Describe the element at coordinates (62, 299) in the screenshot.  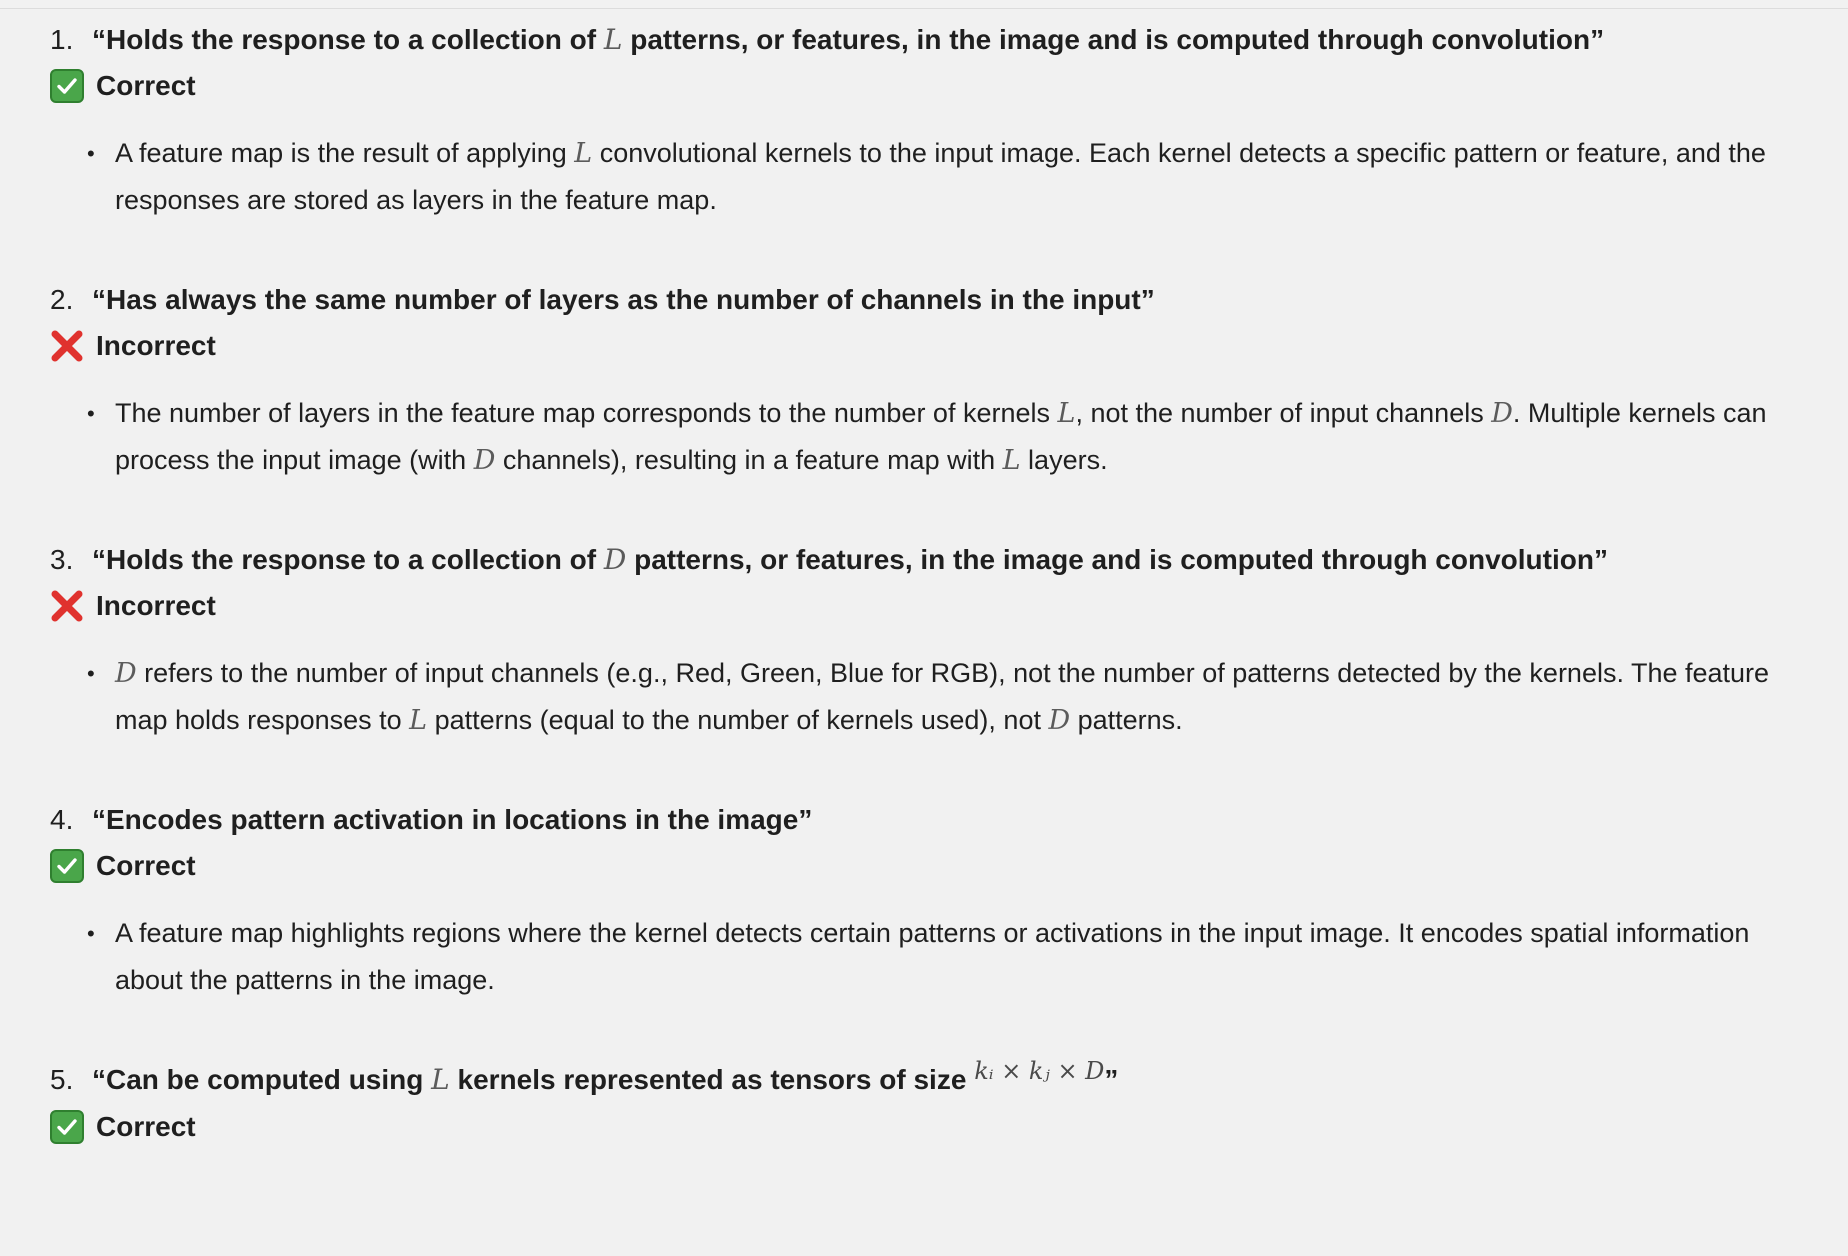
I see `item-number: 2.` at that location.